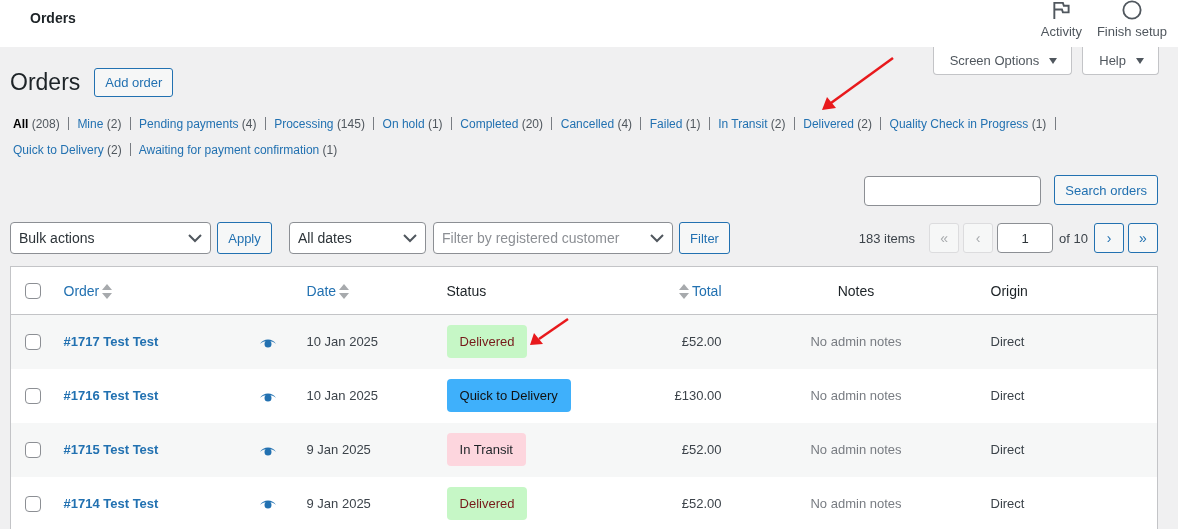 The width and height of the screenshot is (1178, 529). What do you see at coordinates (887, 238) in the screenshot?
I see `items-count: 183 items` at bounding box center [887, 238].